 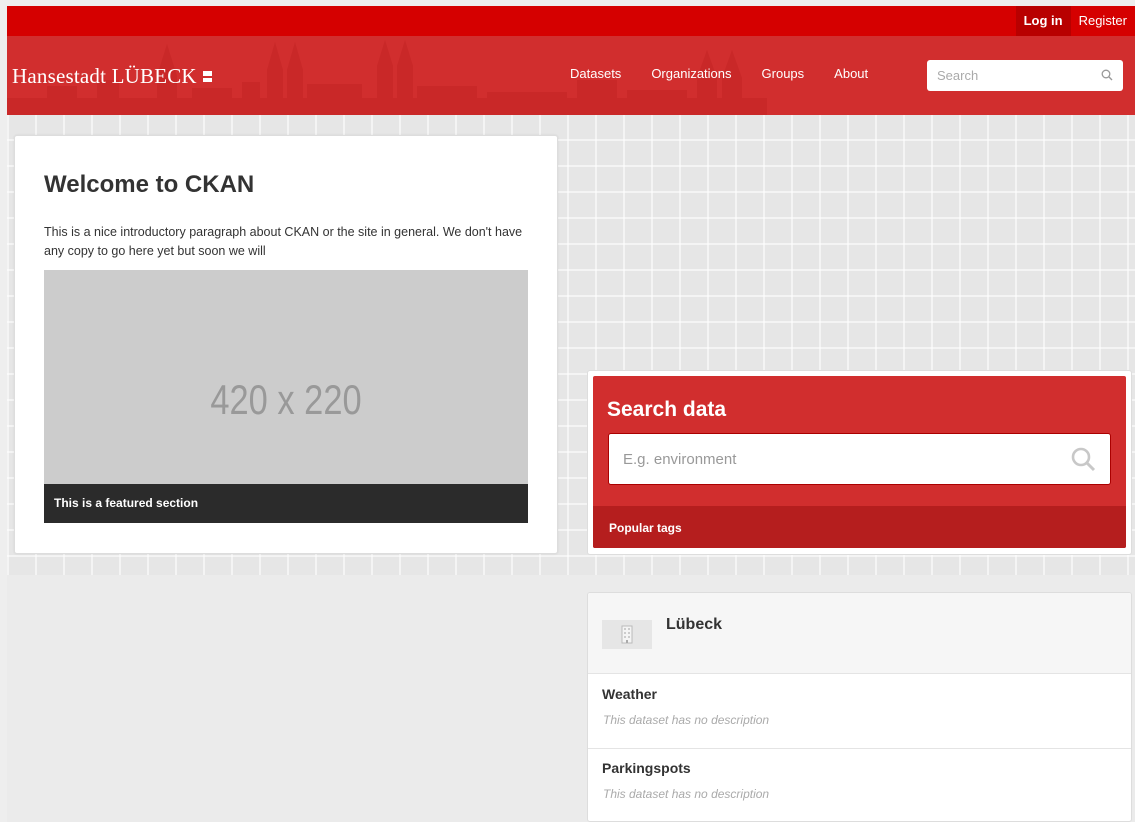 I want to click on featured-image-placeholder: 420 x 220, so click(x=286, y=377).